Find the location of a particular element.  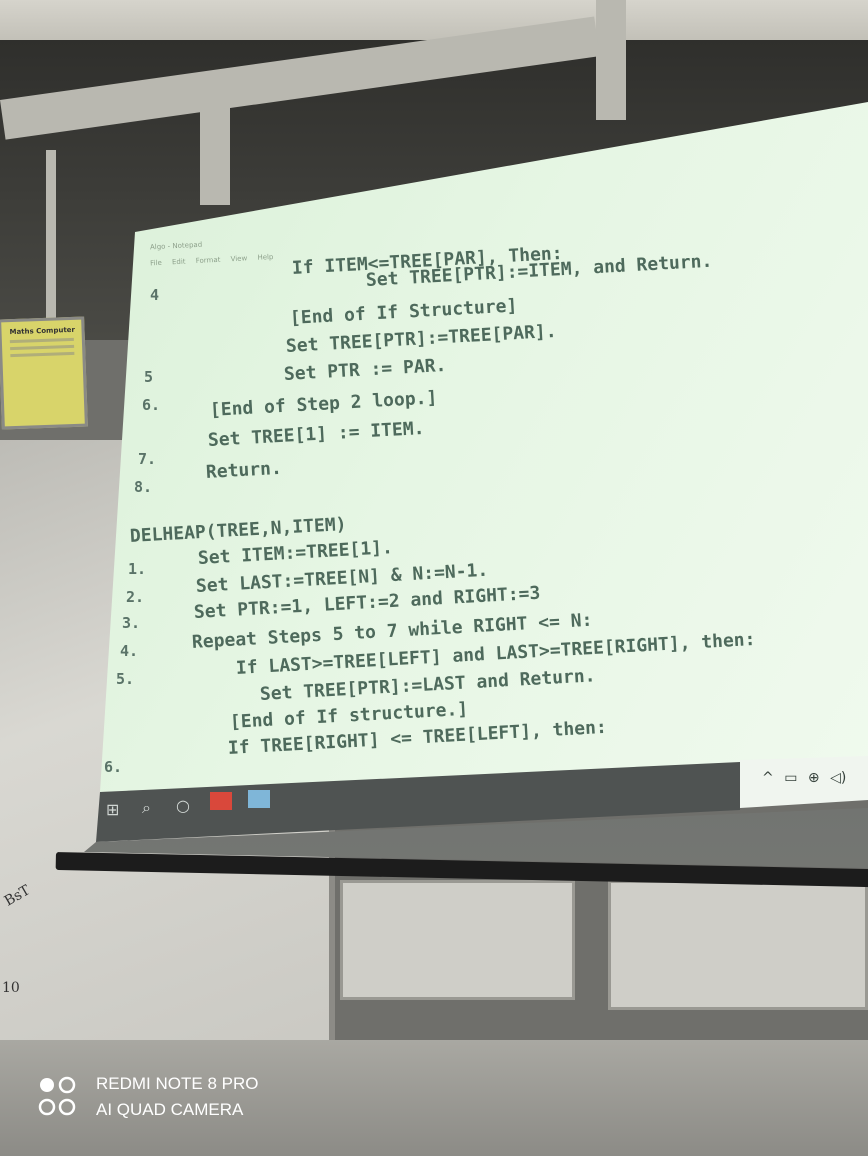

line-number: 7. is located at coordinates (147, 459).